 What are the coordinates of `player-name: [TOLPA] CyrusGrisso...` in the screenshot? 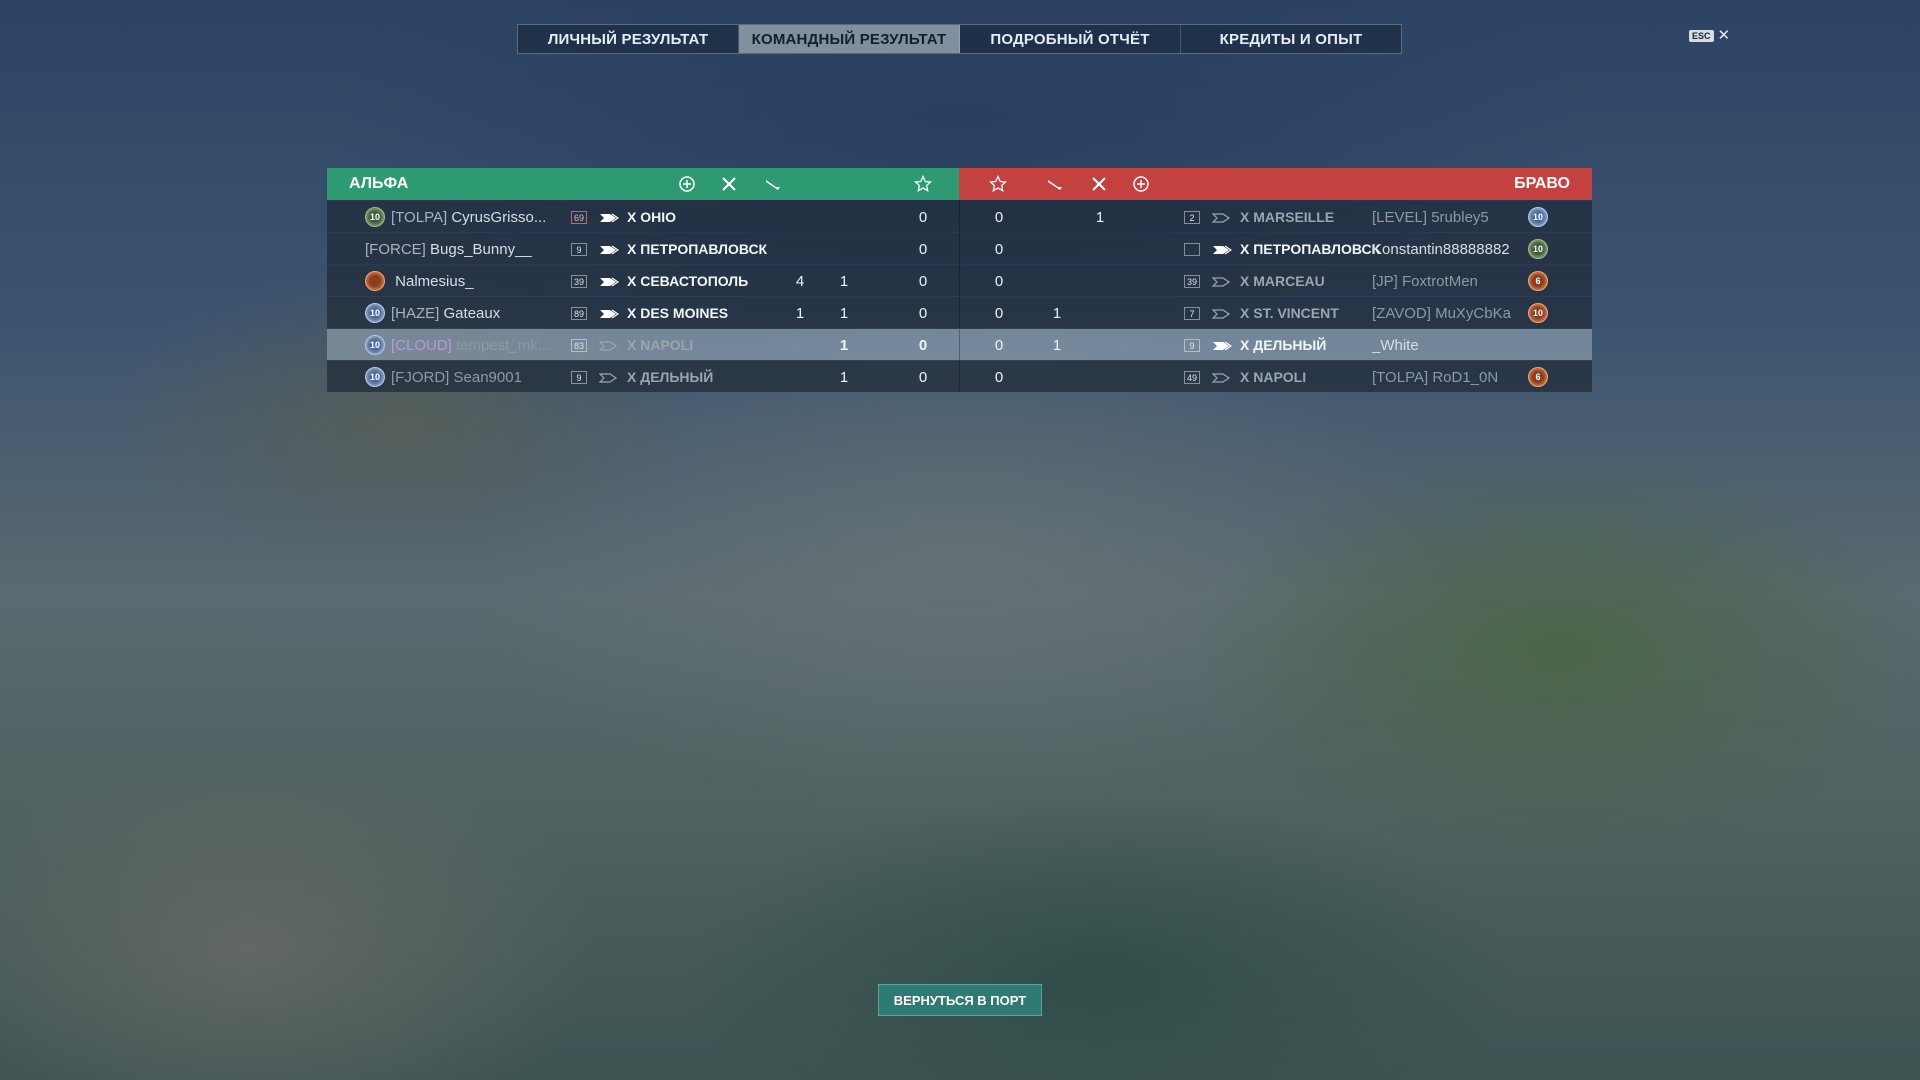 It's located at (469, 217).